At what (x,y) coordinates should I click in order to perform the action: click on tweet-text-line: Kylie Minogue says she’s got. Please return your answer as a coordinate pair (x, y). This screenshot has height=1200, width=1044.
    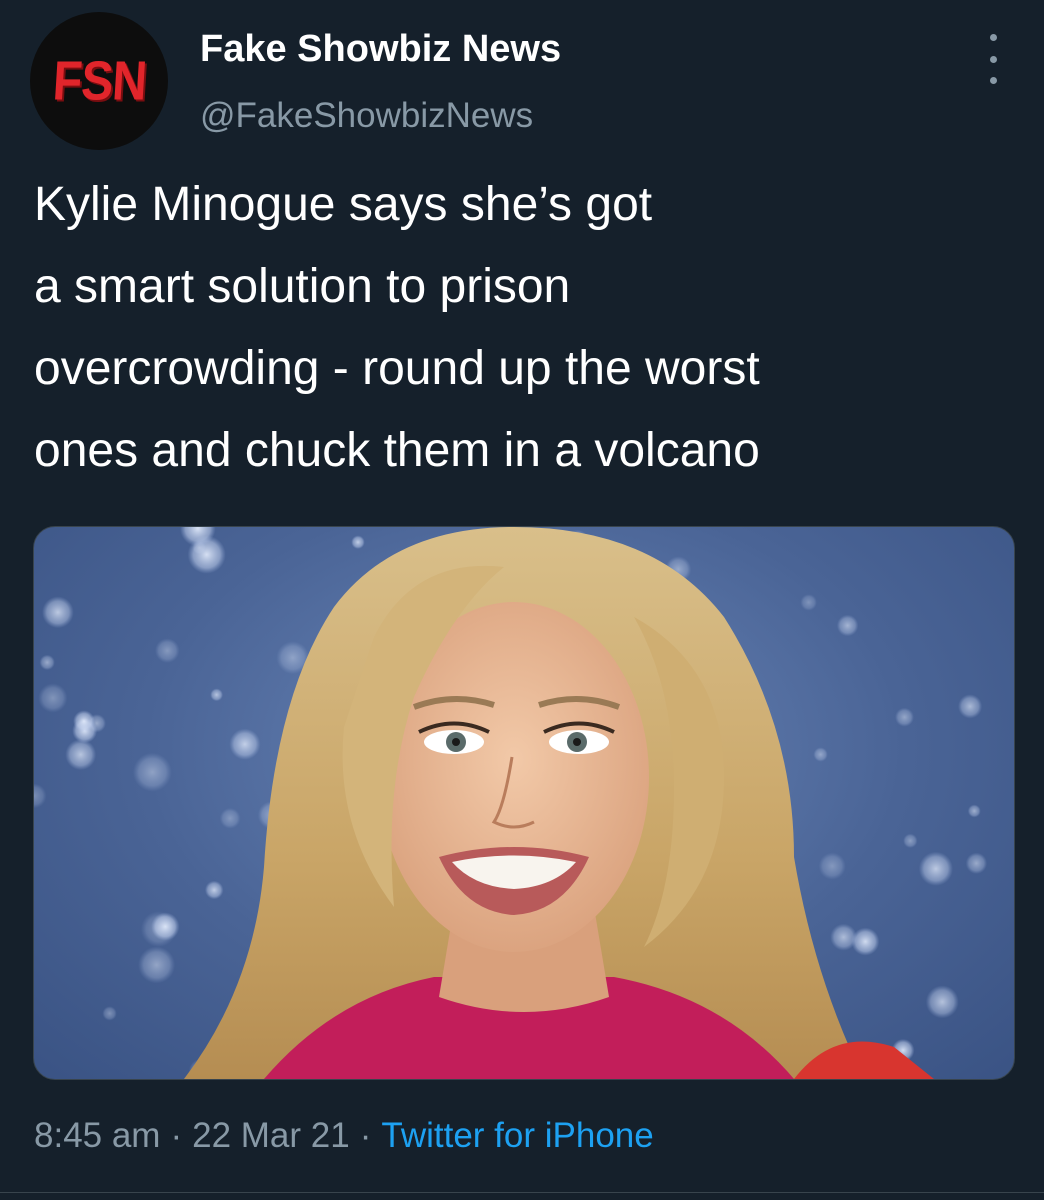
    Looking at the image, I should click on (343, 204).